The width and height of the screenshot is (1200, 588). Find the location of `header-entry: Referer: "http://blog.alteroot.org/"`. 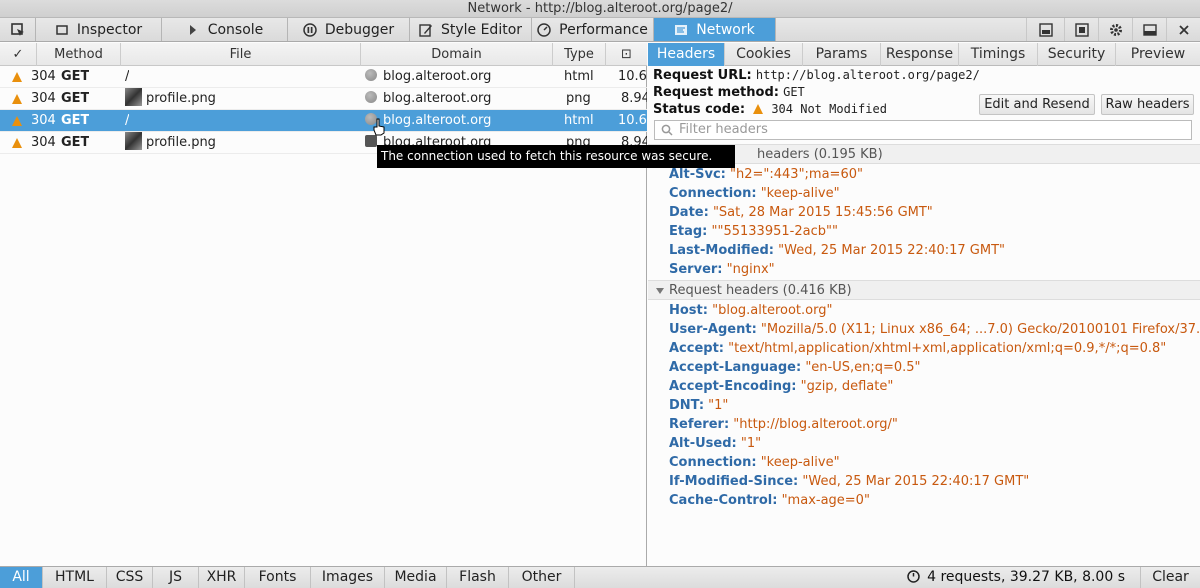

header-entry: Referer: "http://blog.alteroot.org/" is located at coordinates (783, 424).